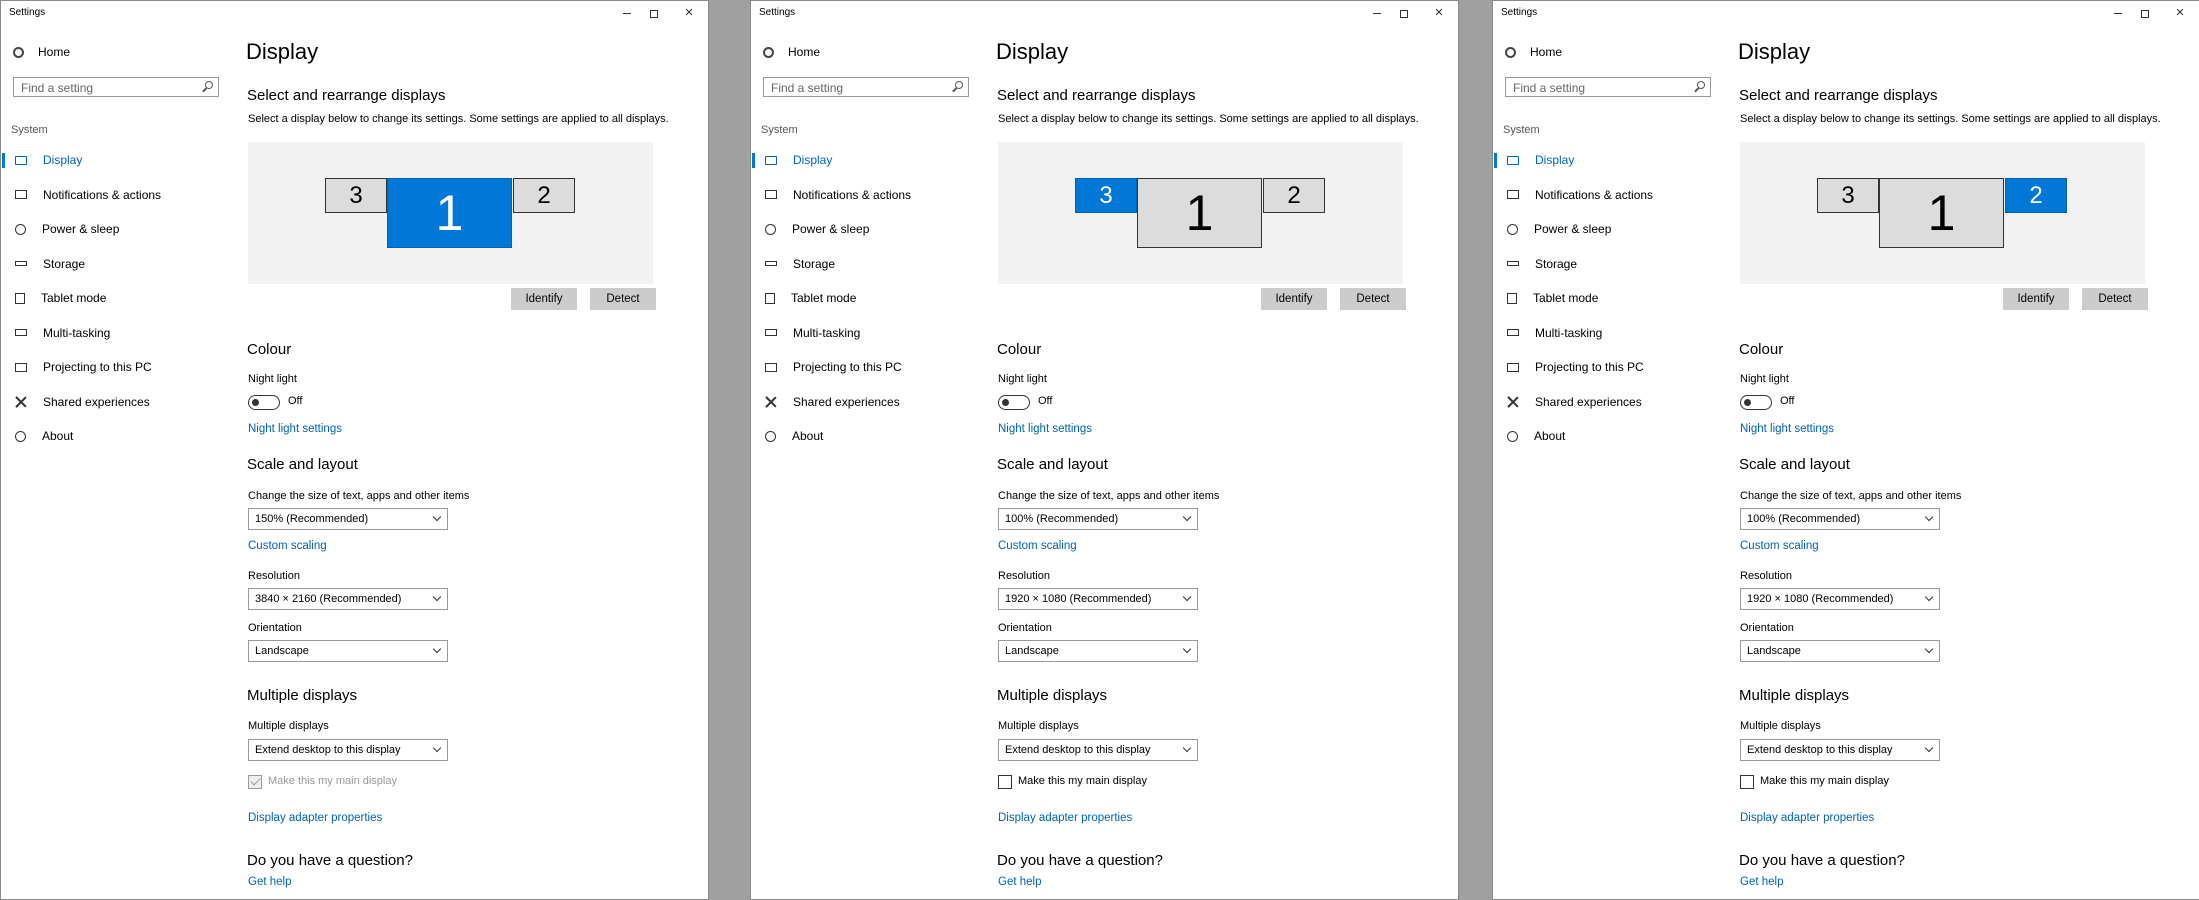 The width and height of the screenshot is (2199, 900). What do you see at coordinates (1513, 195) in the screenshot?
I see `notifications-icon` at bounding box center [1513, 195].